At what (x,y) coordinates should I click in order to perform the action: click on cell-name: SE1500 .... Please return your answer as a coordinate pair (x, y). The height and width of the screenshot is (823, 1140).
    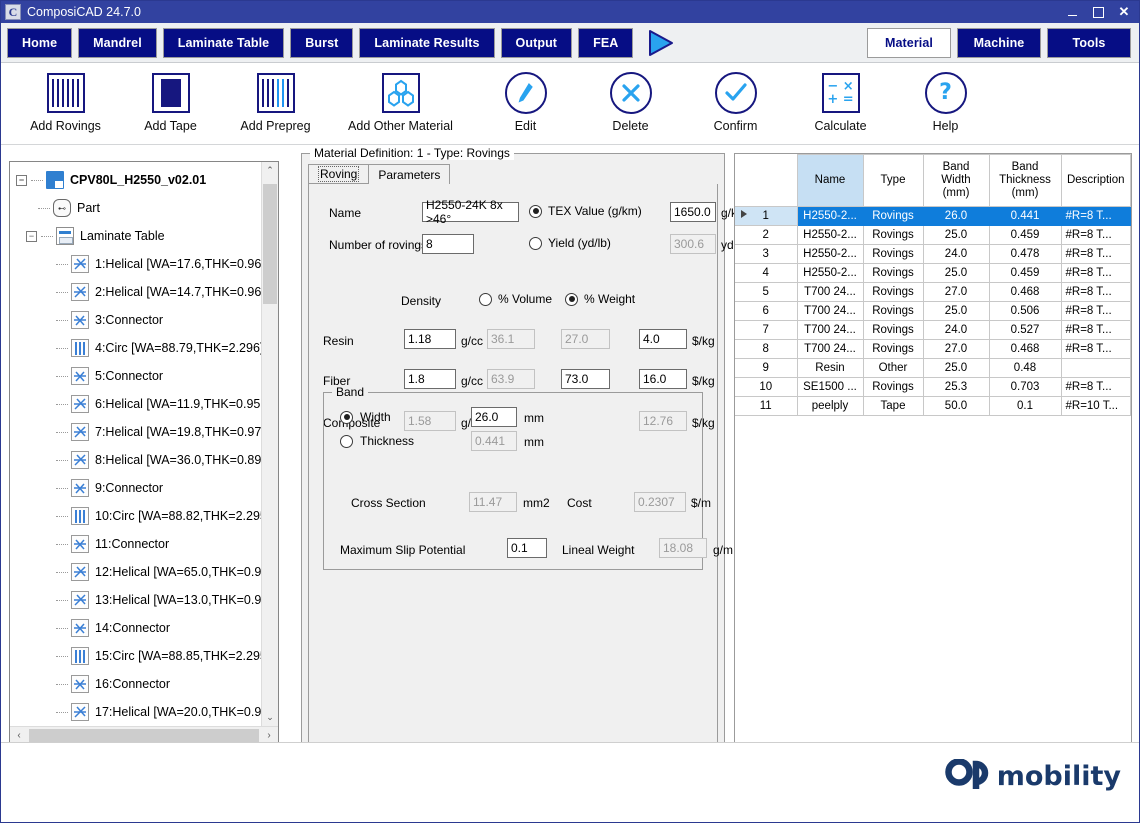
    Looking at the image, I should click on (830, 387).